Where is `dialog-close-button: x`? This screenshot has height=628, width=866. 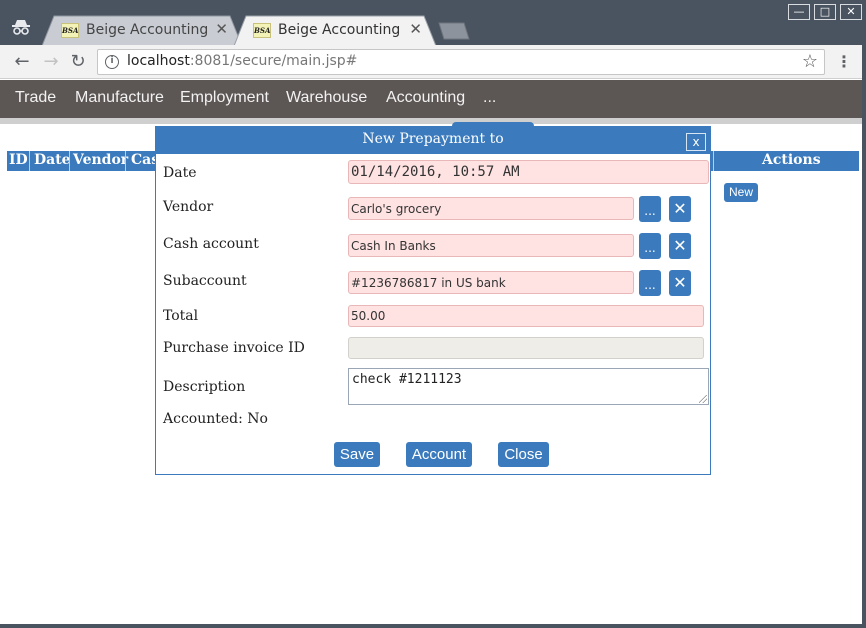
dialog-close-button: x is located at coordinates (696, 142).